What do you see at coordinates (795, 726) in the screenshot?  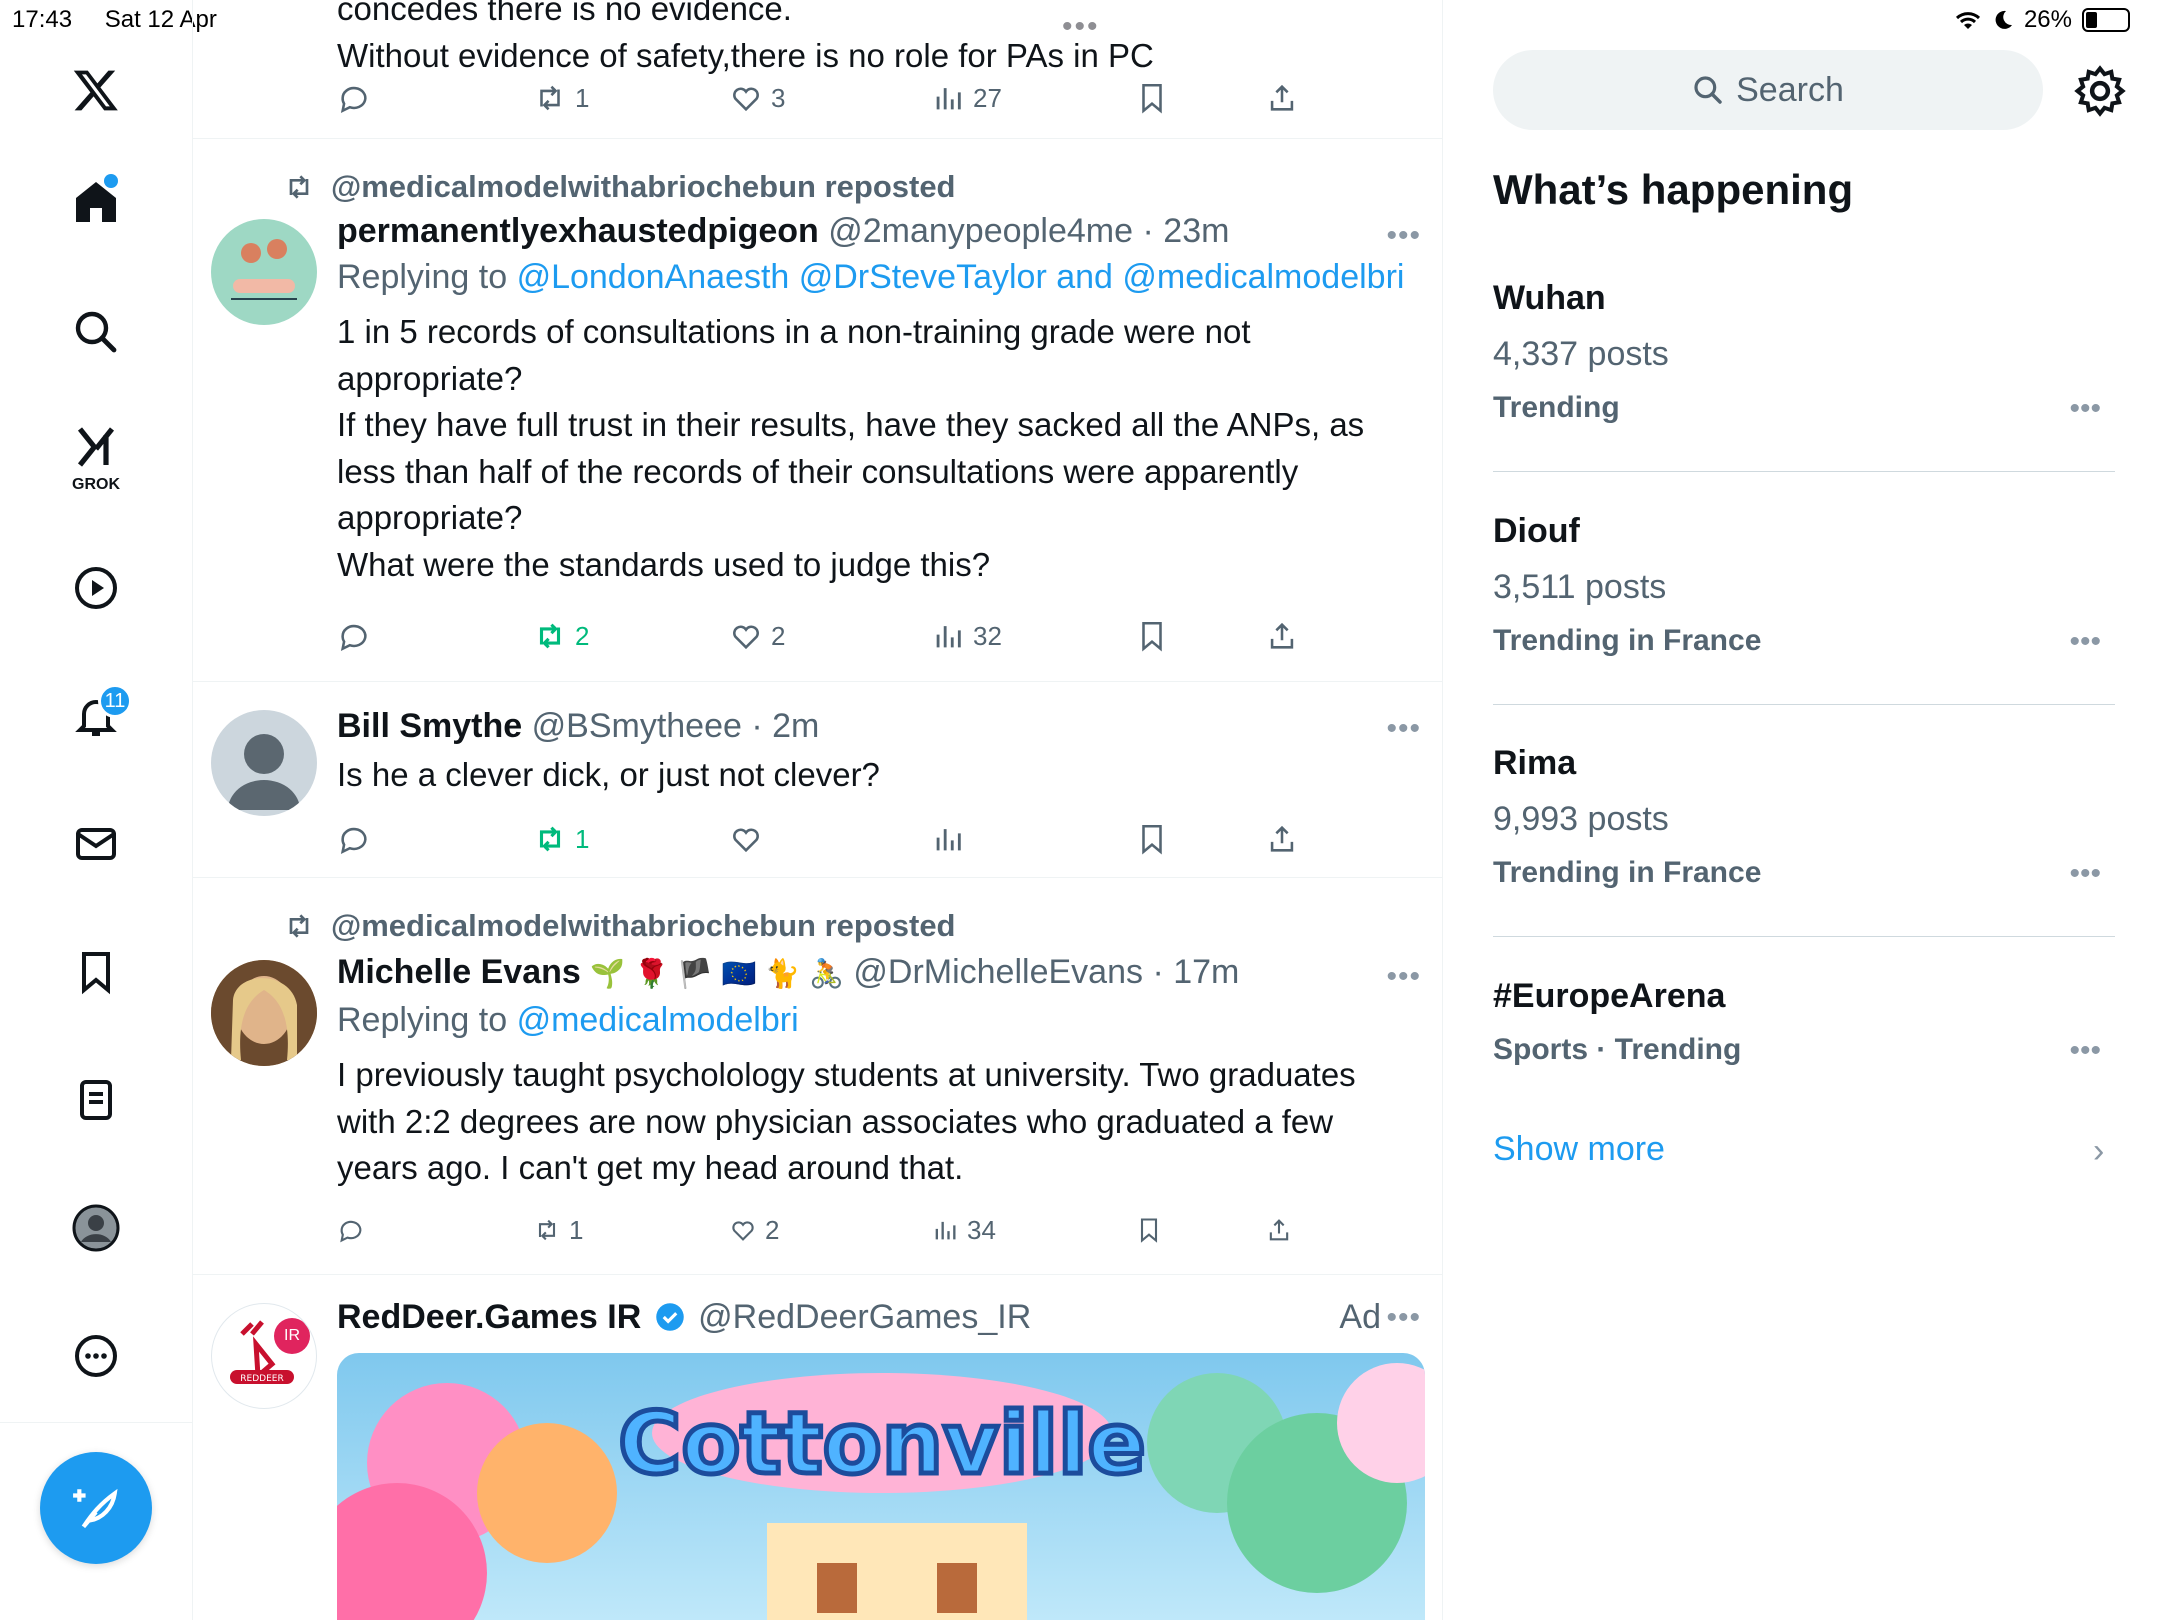 I see `post-time: 2m` at bounding box center [795, 726].